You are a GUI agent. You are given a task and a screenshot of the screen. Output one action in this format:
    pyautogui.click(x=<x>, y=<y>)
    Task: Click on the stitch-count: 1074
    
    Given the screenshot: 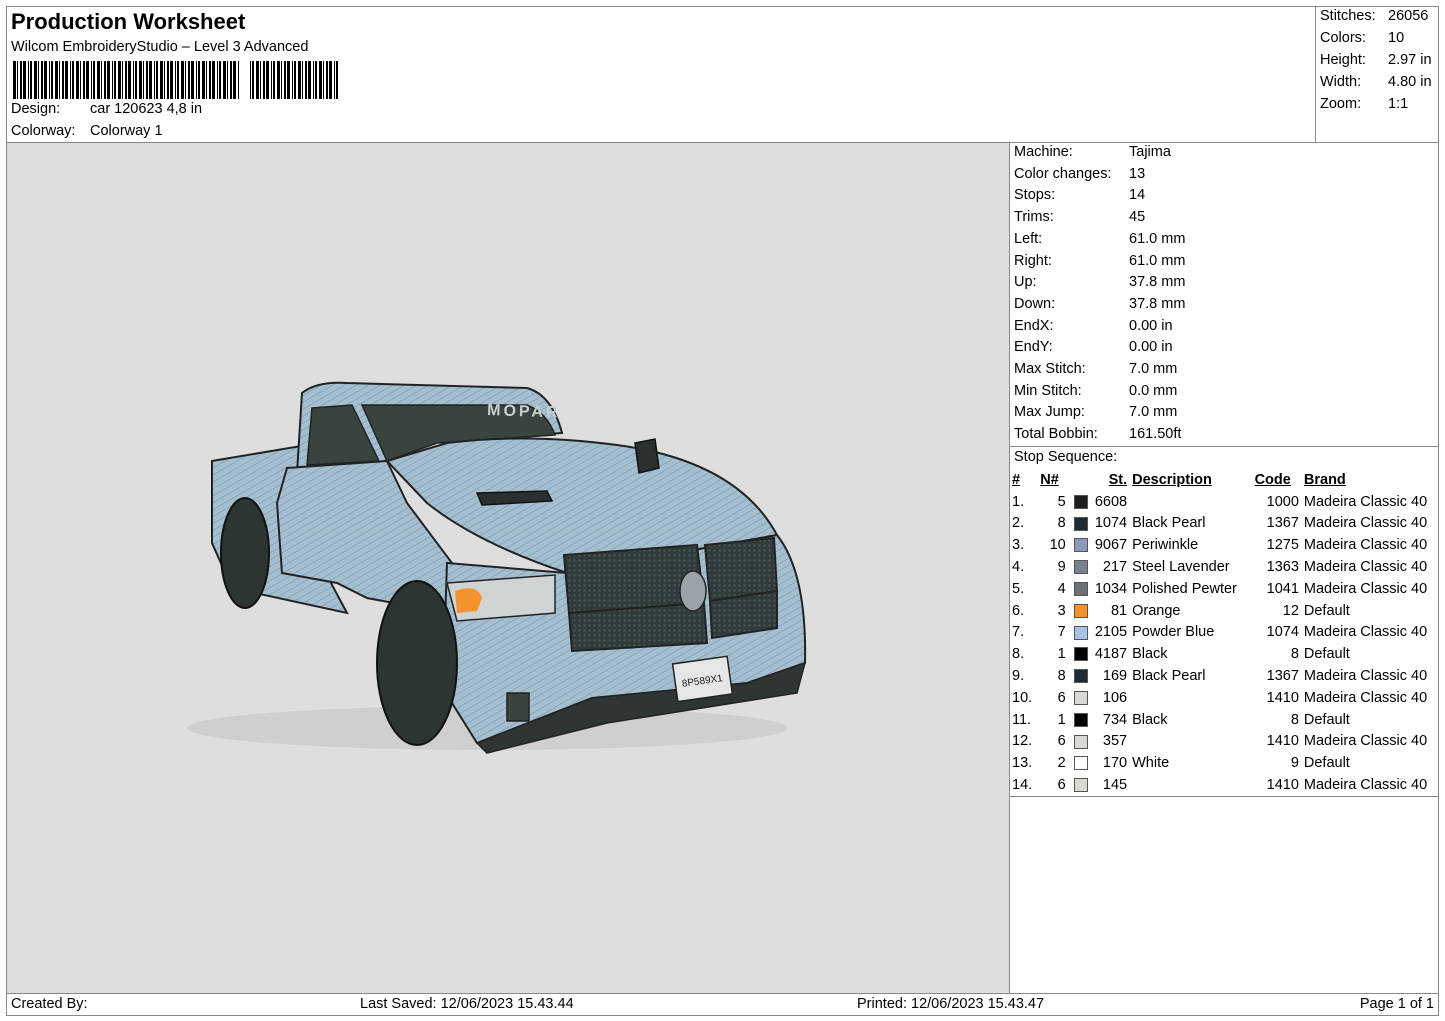 What is the action you would take?
    pyautogui.click(x=1111, y=523)
    